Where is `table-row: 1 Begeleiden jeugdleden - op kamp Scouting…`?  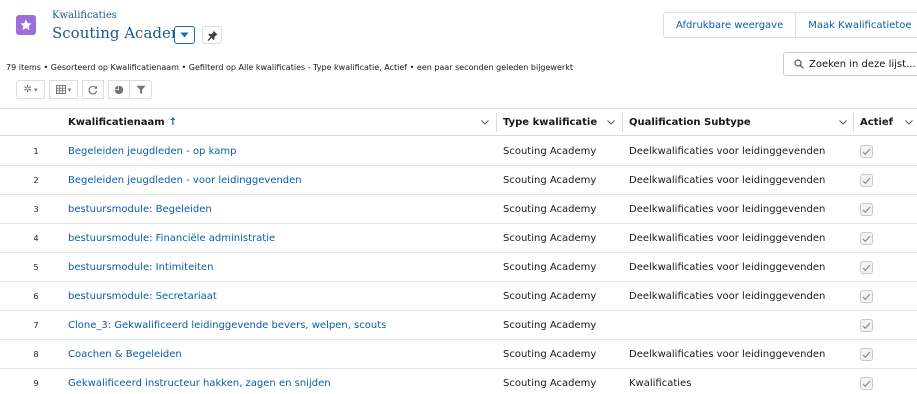
table-row: 1 Begeleiden jeugdleden - op kamp Scouting… is located at coordinates (458, 151).